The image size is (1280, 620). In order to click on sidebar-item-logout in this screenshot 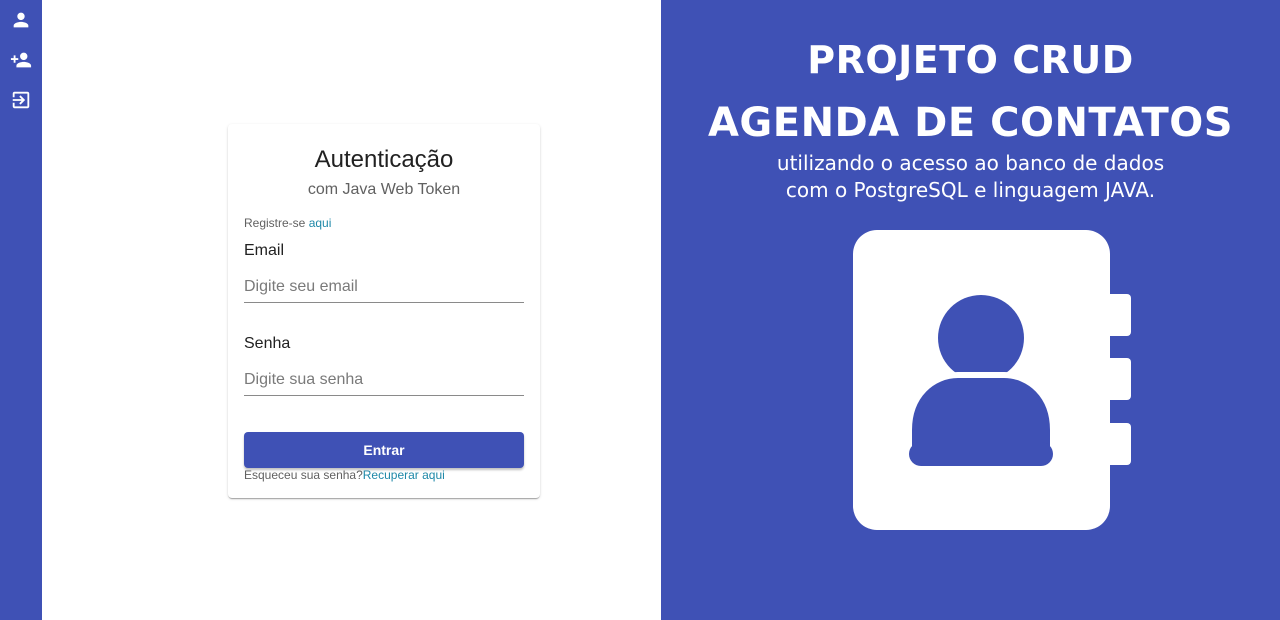, I will do `click(21, 100)`.